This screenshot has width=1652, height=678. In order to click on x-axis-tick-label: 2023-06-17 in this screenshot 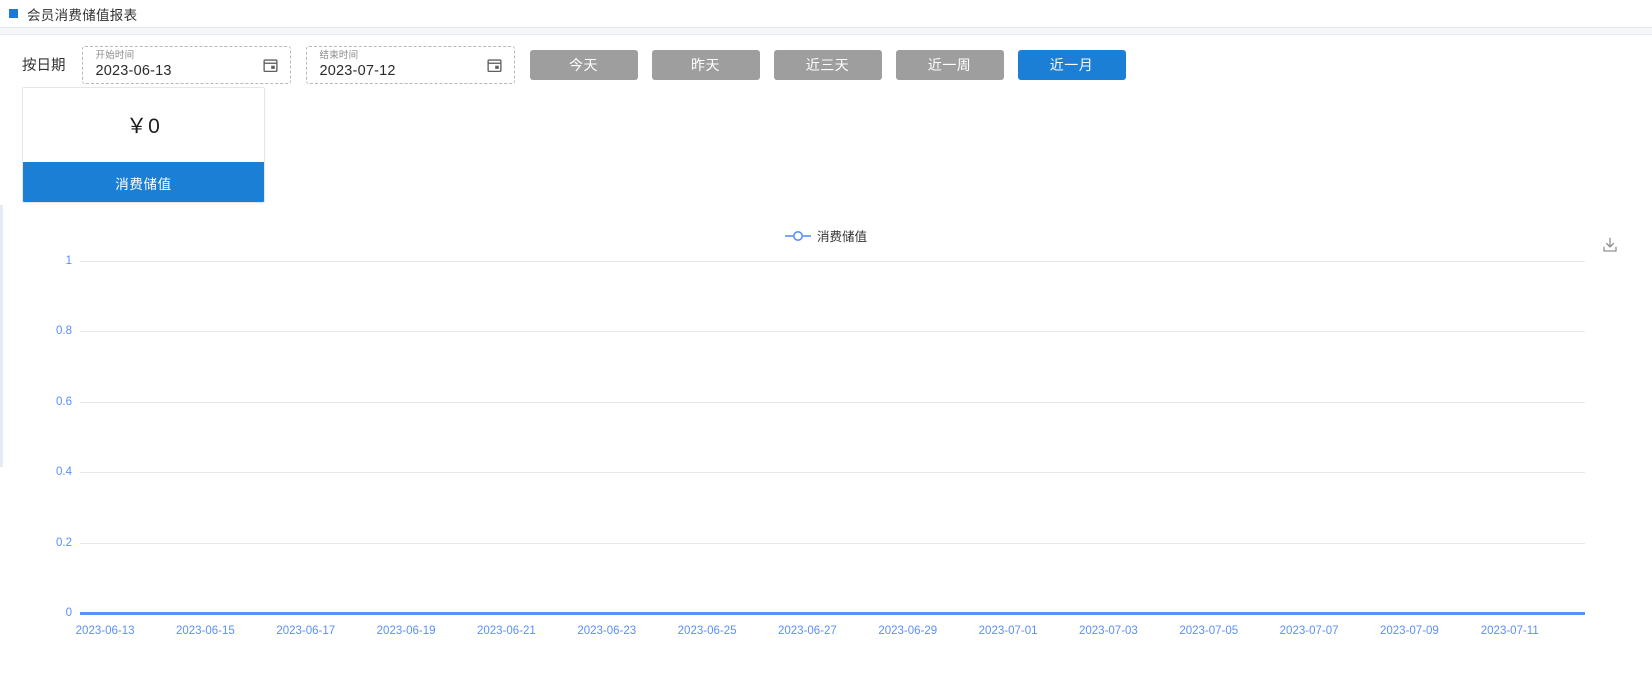, I will do `click(306, 631)`.